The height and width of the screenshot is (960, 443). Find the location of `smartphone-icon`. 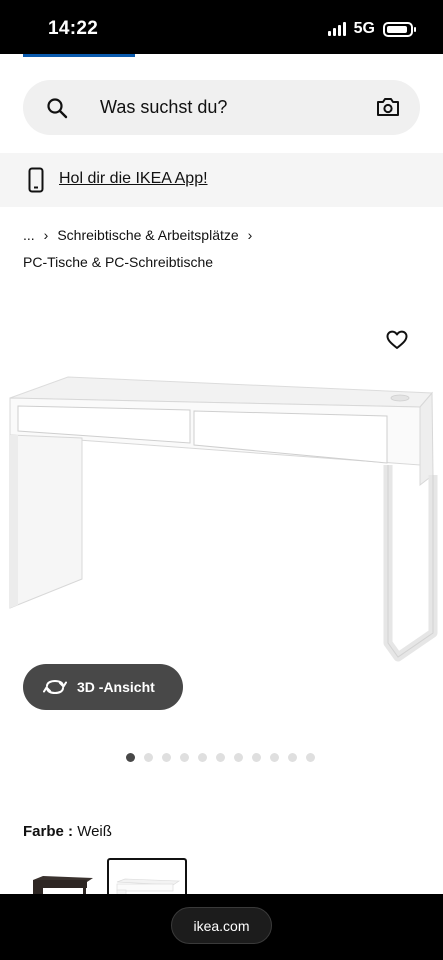

smartphone-icon is located at coordinates (36, 180).